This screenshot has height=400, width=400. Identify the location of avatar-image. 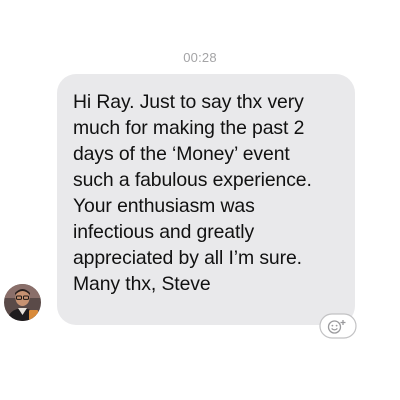
(22, 302).